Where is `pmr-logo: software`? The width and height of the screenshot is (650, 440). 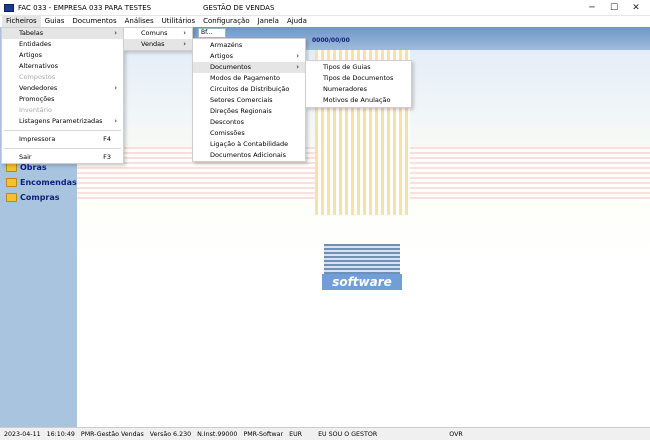
pmr-logo: software is located at coordinates (362, 267).